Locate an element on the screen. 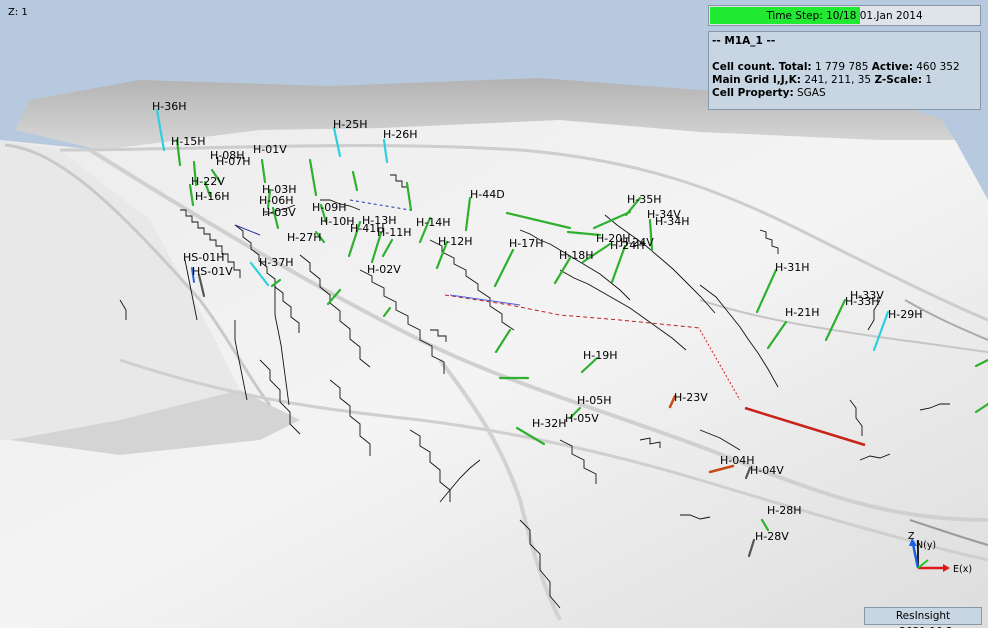  grid-line: Main Grid I,J,K: 241, 211, 35 Z-Scale: 1 is located at coordinates (844, 80).